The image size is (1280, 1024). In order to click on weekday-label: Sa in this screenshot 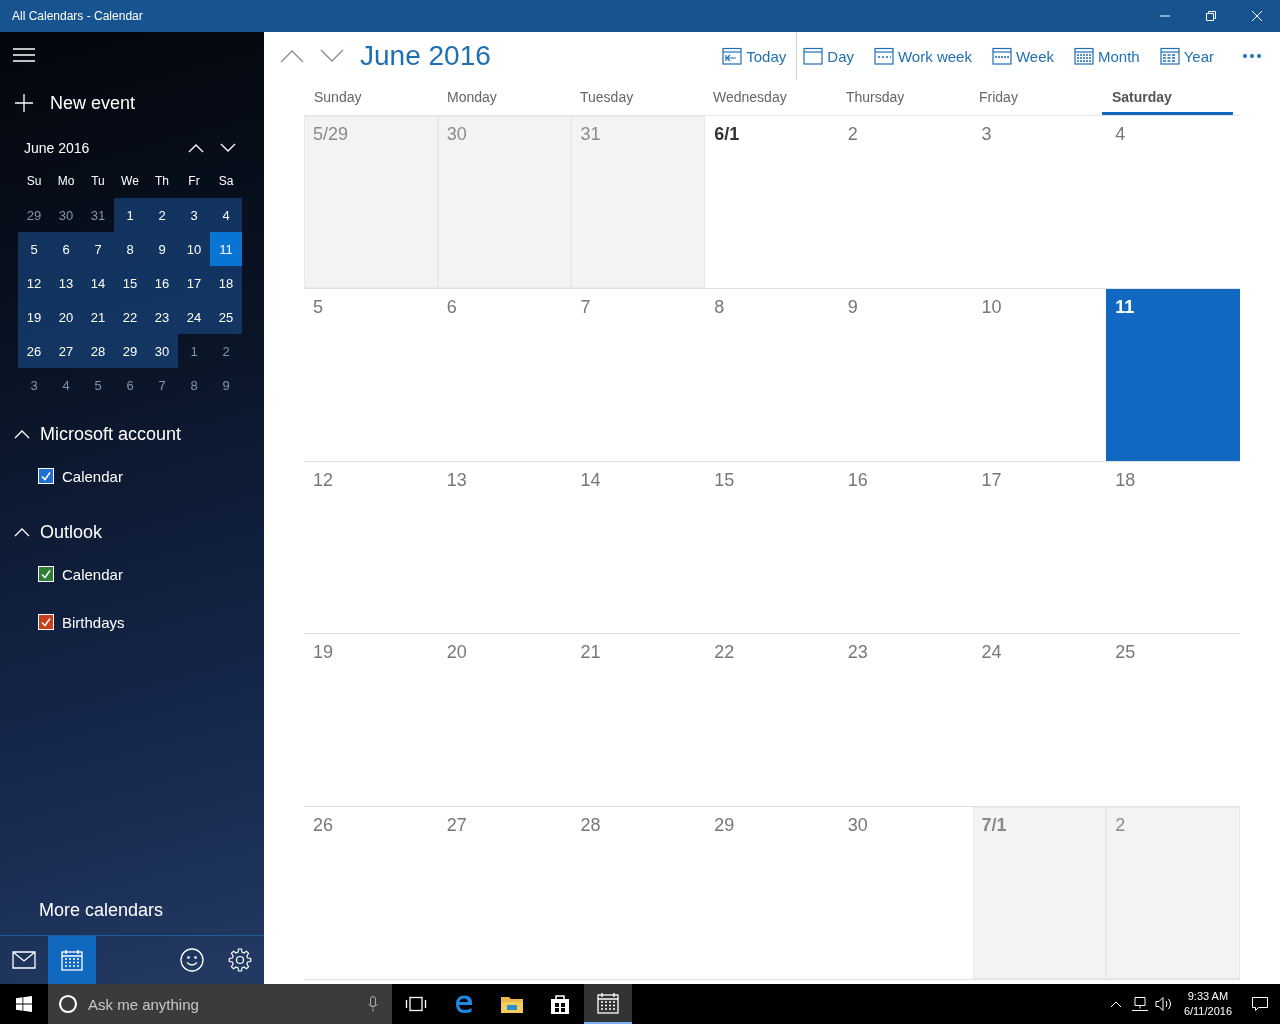, I will do `click(226, 181)`.